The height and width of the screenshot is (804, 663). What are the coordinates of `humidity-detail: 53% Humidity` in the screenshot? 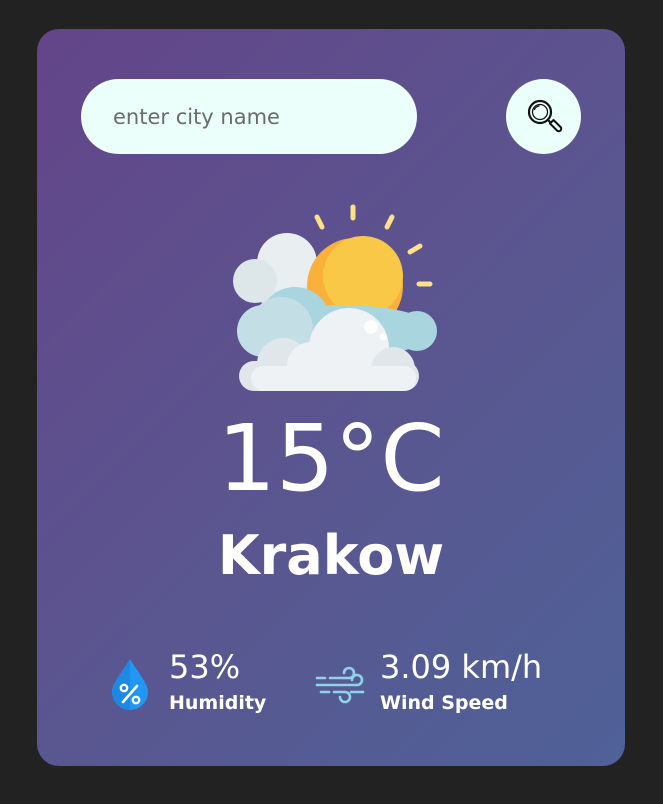 It's located at (207, 687).